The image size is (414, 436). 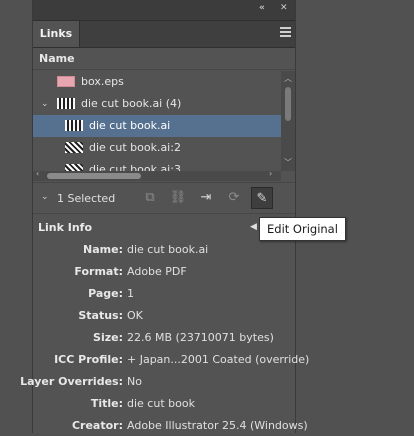 What do you see at coordinates (135, 147) in the screenshot?
I see `link-name: die cut book.ai:2` at bounding box center [135, 147].